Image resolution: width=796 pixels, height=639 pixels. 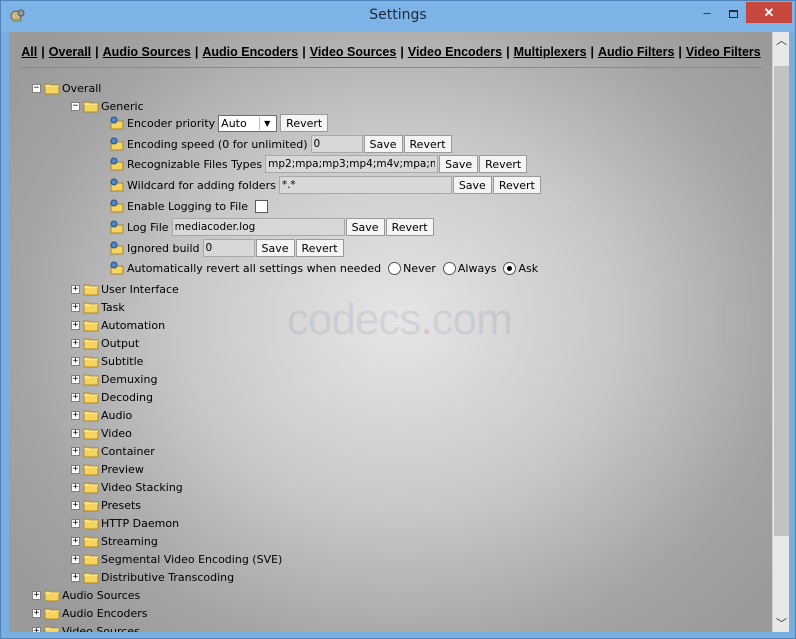 I want to click on radio-label: Never, so click(x=419, y=268).